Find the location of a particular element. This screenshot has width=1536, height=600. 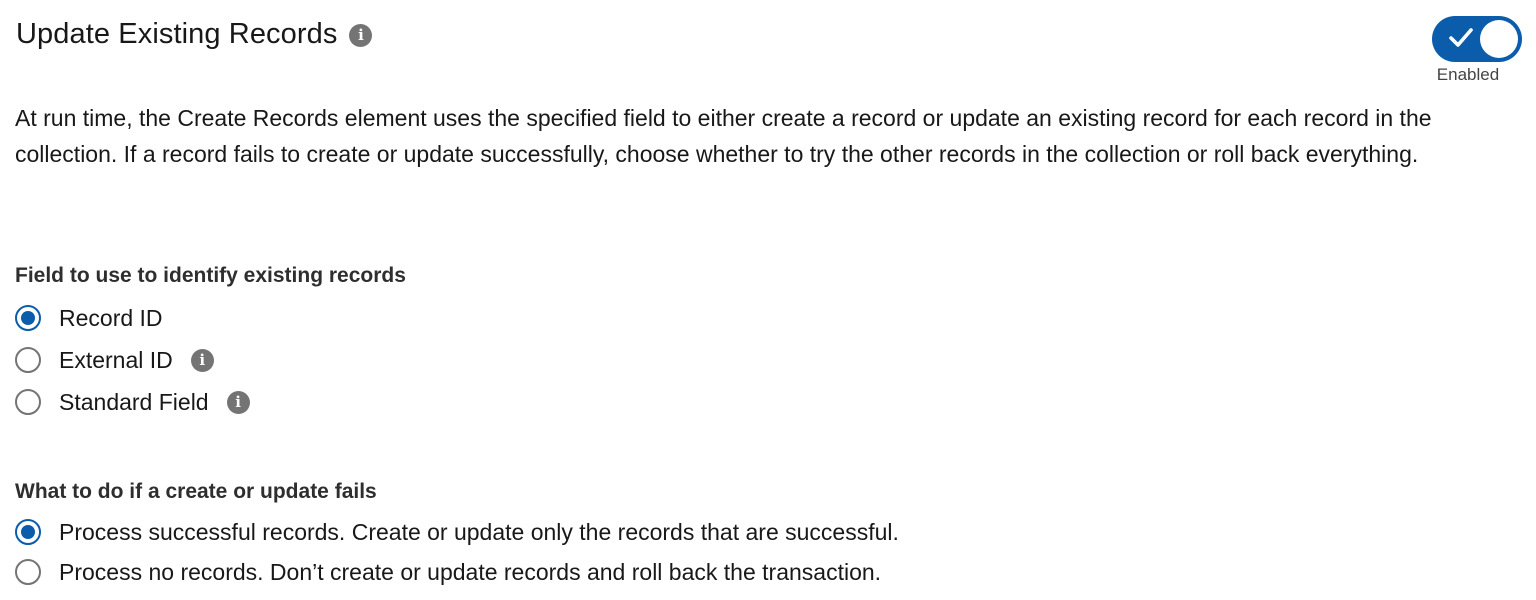

check-icon is located at coordinates (1461, 37).